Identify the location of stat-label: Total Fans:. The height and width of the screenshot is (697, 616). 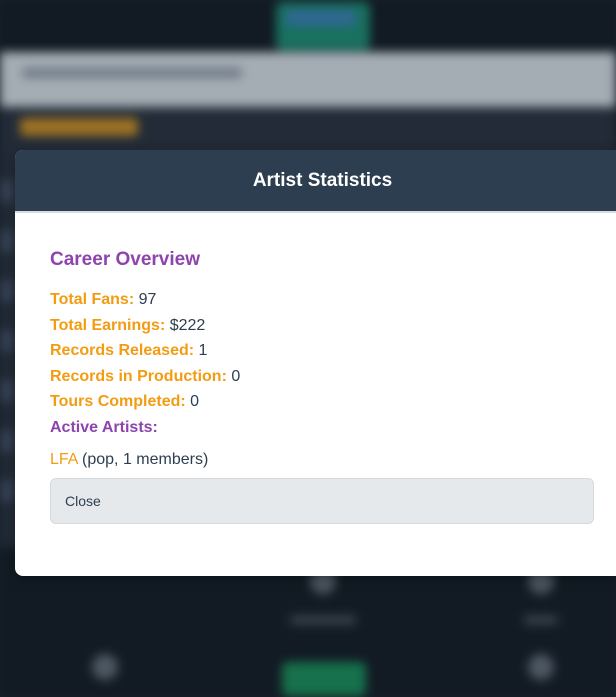
(92, 299).